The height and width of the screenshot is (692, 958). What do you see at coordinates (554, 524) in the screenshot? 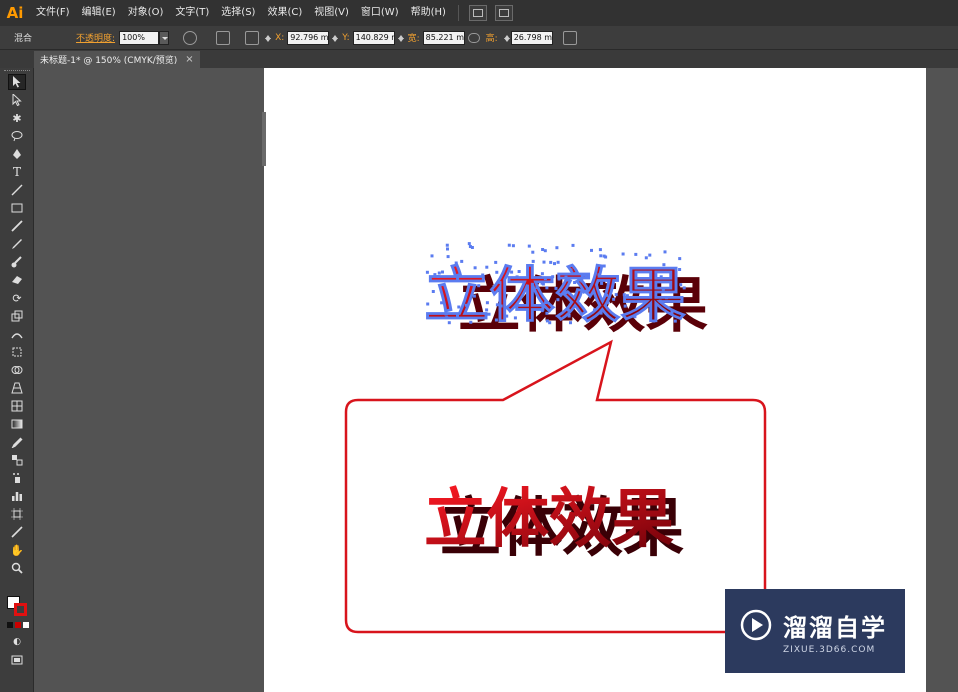
I see `rendered-3d-text: 立体效果 立体效果` at bounding box center [554, 524].